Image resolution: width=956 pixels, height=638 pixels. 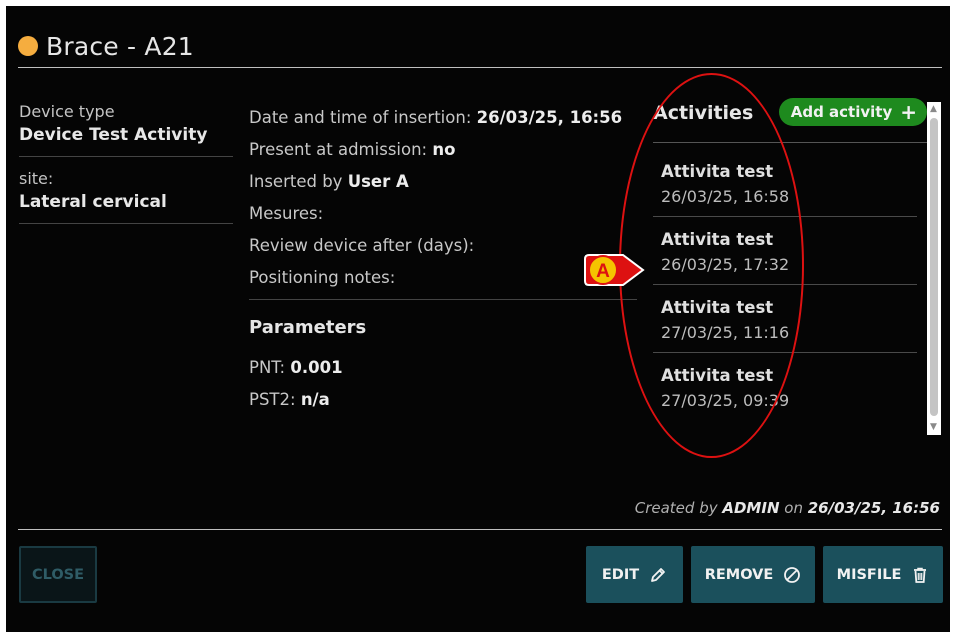 I want to click on insertion-value: 26/03/25, 16:56, so click(x=549, y=117).